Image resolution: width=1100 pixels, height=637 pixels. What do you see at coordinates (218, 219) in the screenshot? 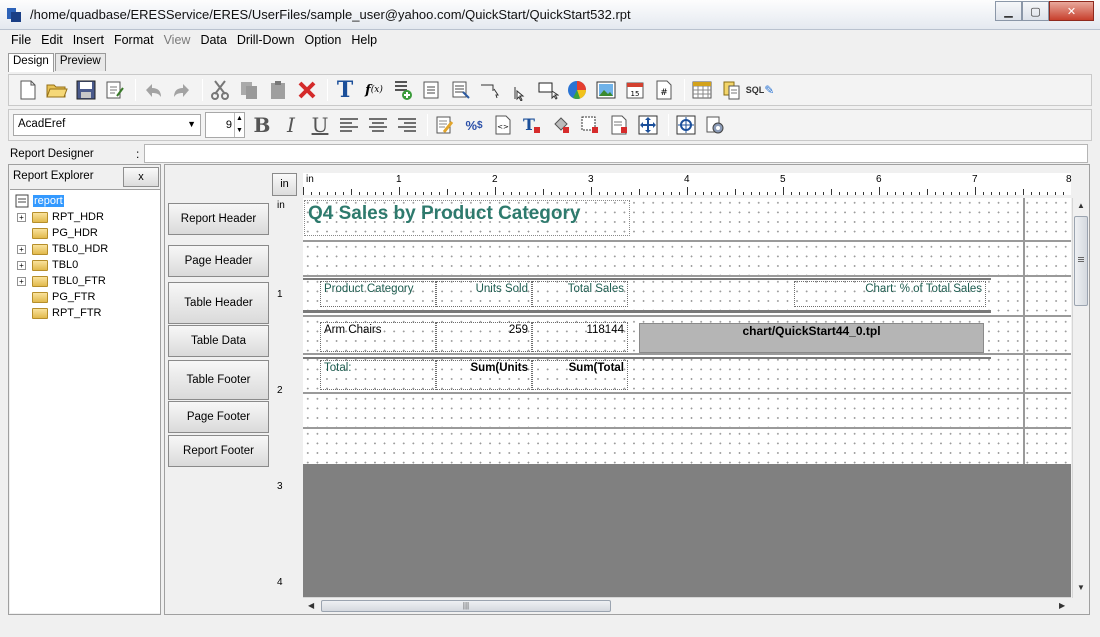
I see `band-button-report-header: Report Header` at bounding box center [218, 219].